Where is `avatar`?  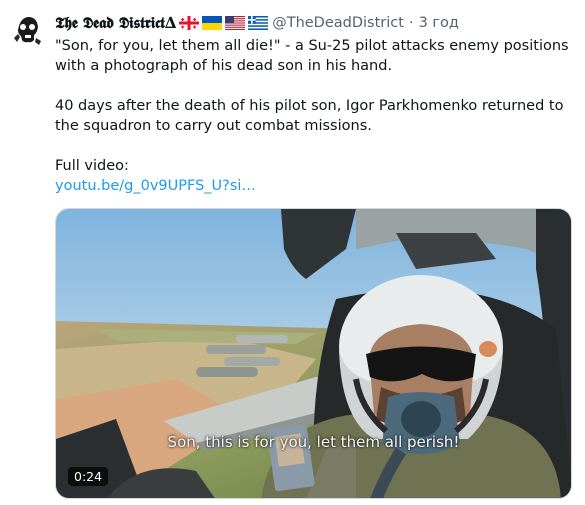
avatar is located at coordinates (27, 29).